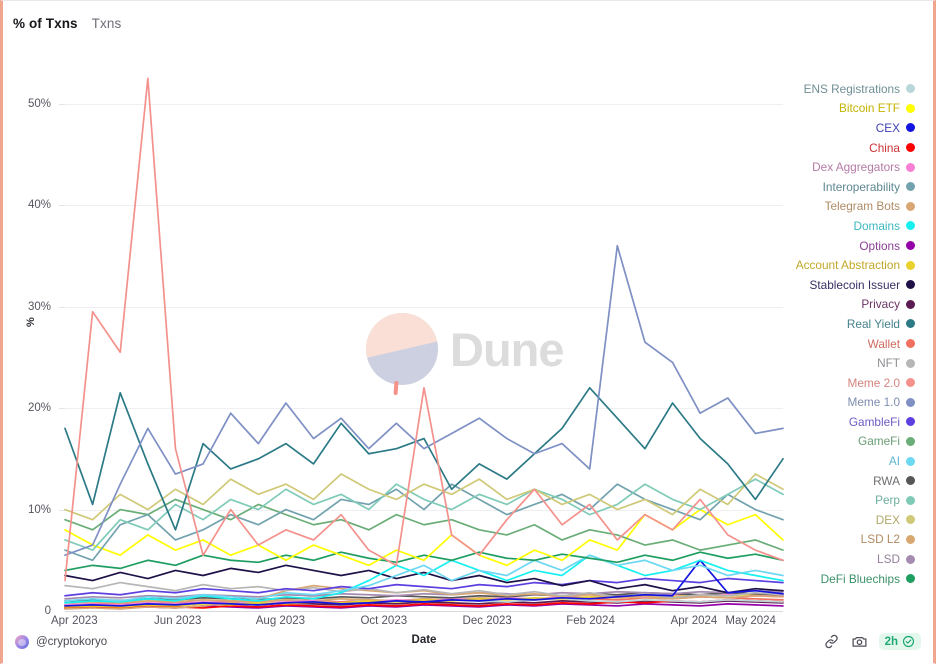 This screenshot has height=664, width=936. What do you see at coordinates (280, 621) in the screenshot?
I see `x-axis-tick: Aug 2023` at bounding box center [280, 621].